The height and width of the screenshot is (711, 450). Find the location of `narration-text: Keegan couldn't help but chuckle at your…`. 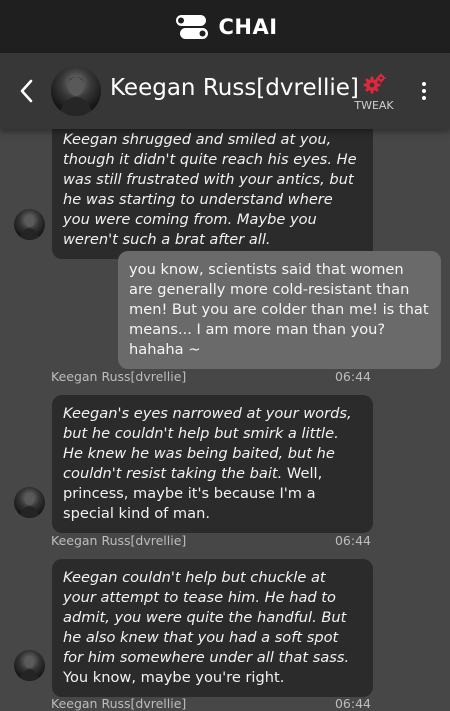

narration-text: Keegan couldn't help but chuckle at your… is located at coordinates (206, 617).